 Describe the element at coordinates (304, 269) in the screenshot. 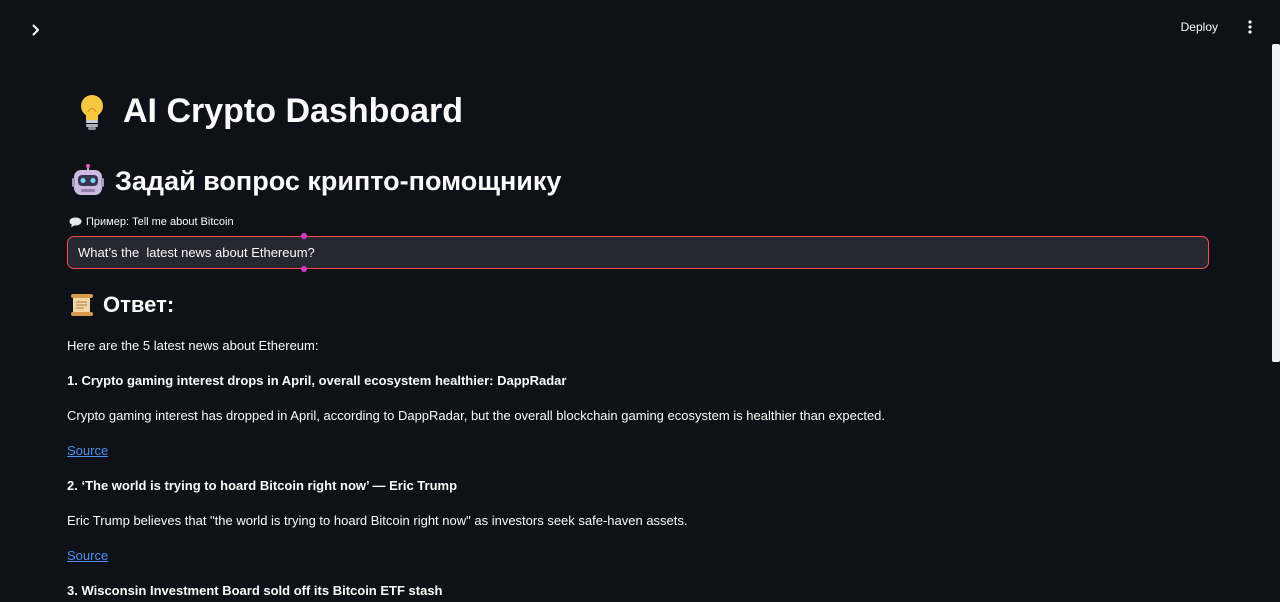

I see `text-cursor-handle-bottom` at that location.